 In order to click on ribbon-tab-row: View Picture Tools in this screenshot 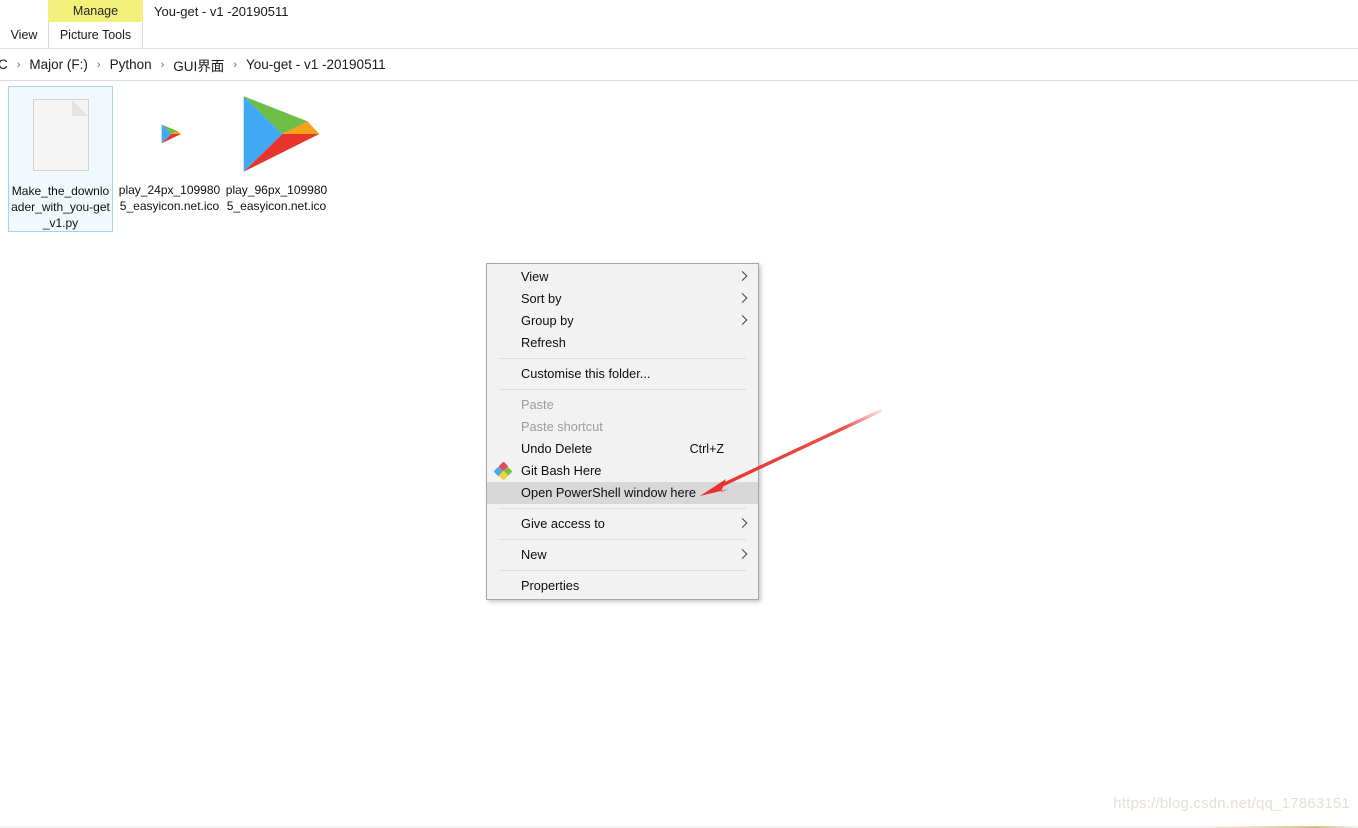, I will do `click(679, 35)`.